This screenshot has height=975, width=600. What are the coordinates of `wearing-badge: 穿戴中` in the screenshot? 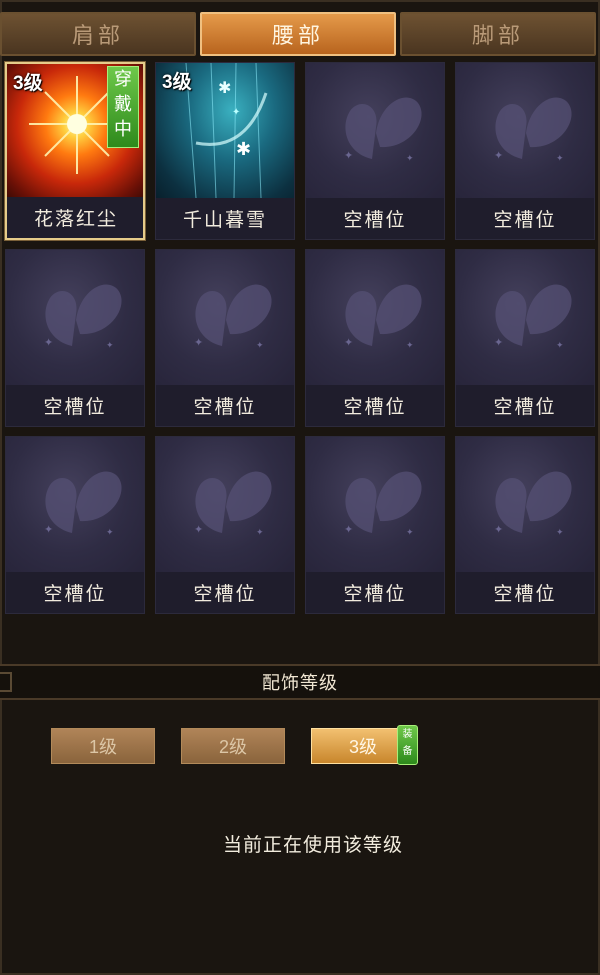 It's located at (123, 107).